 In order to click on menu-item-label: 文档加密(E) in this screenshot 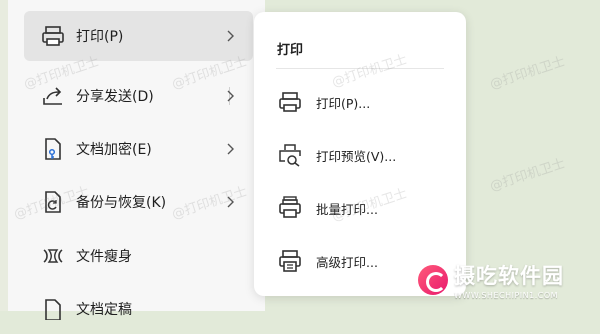, I will do `click(114, 150)`.